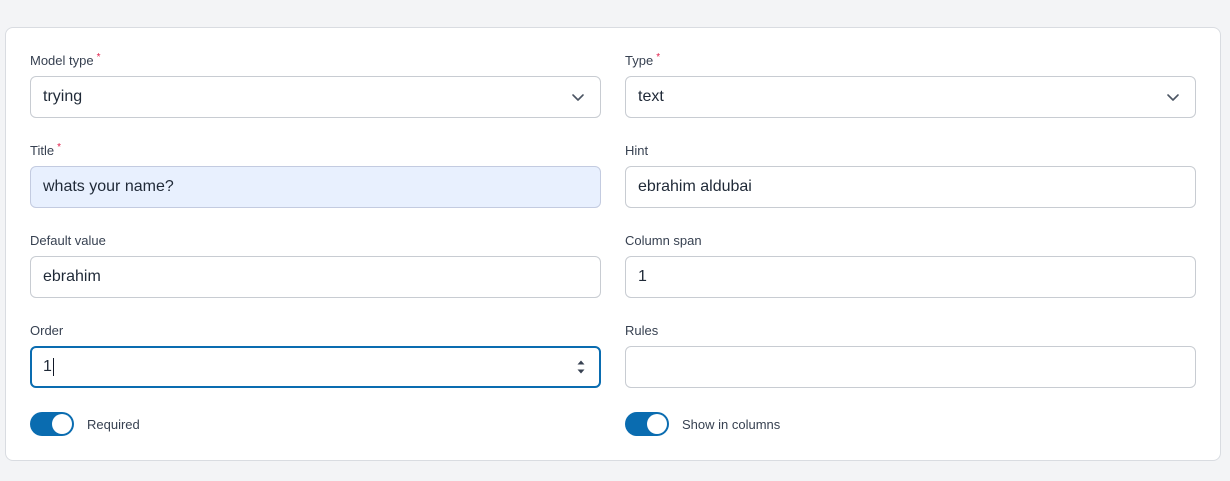 This screenshot has width=1230, height=481. Describe the element at coordinates (85, 424) in the screenshot. I see `required-toggle-row: Required` at that location.